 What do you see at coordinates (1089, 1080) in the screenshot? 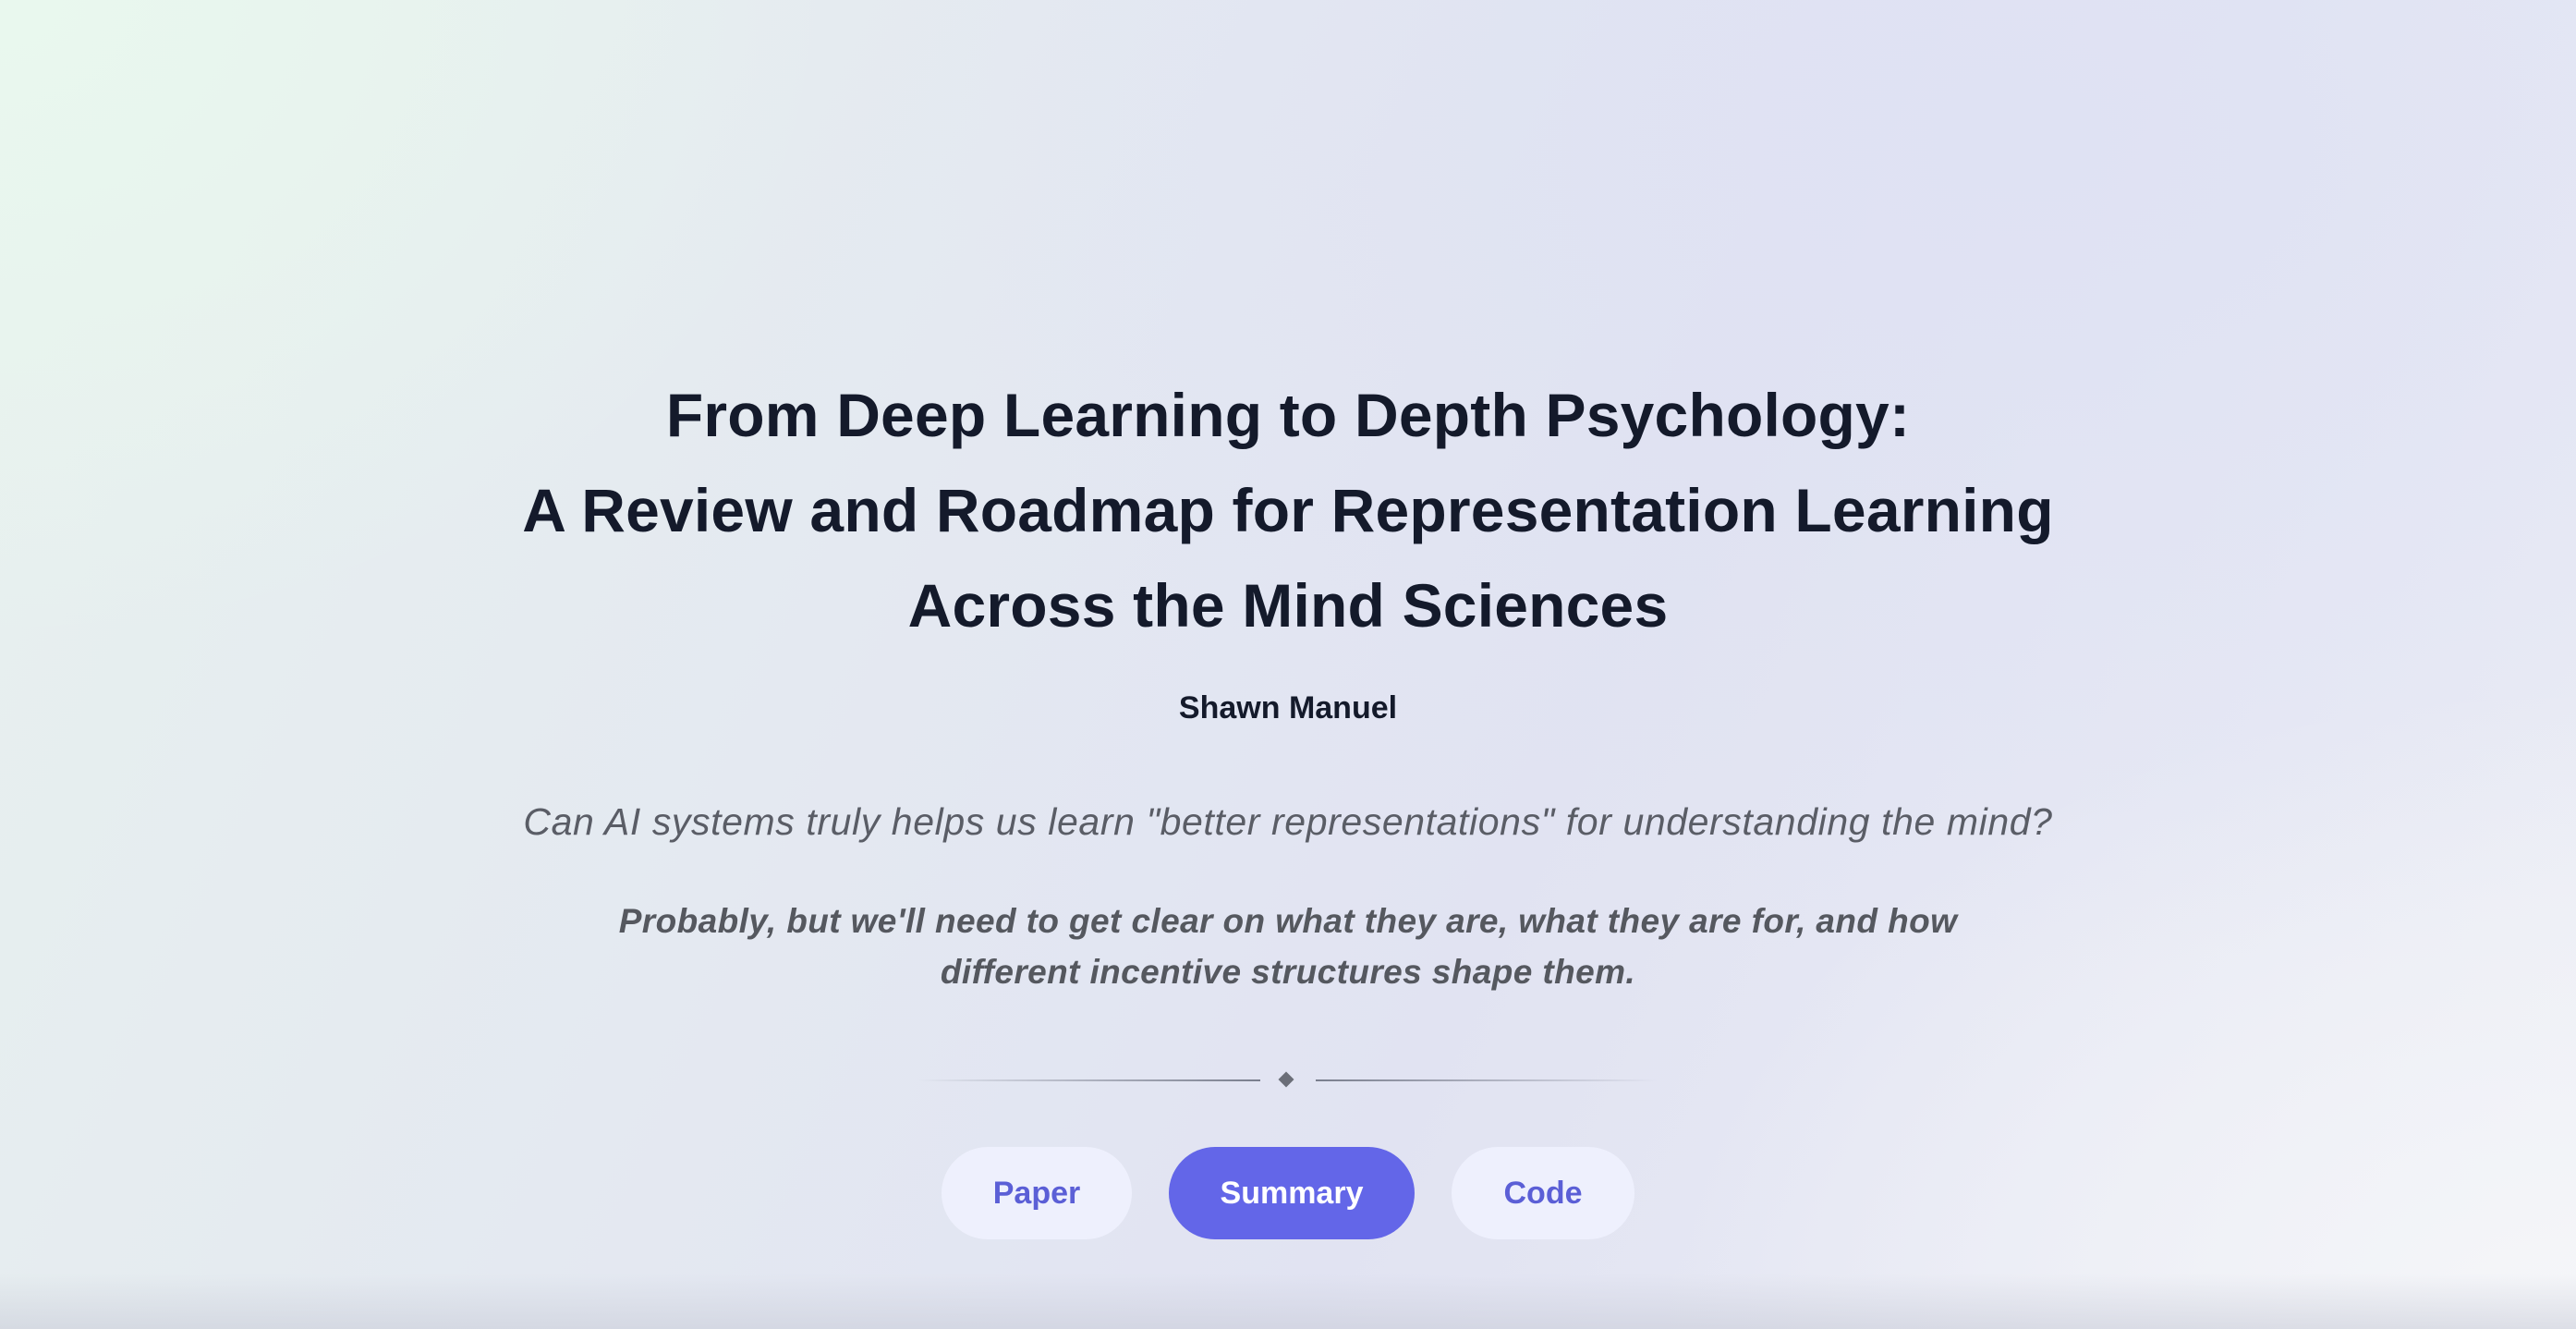
I see `divider-line-left` at bounding box center [1089, 1080].